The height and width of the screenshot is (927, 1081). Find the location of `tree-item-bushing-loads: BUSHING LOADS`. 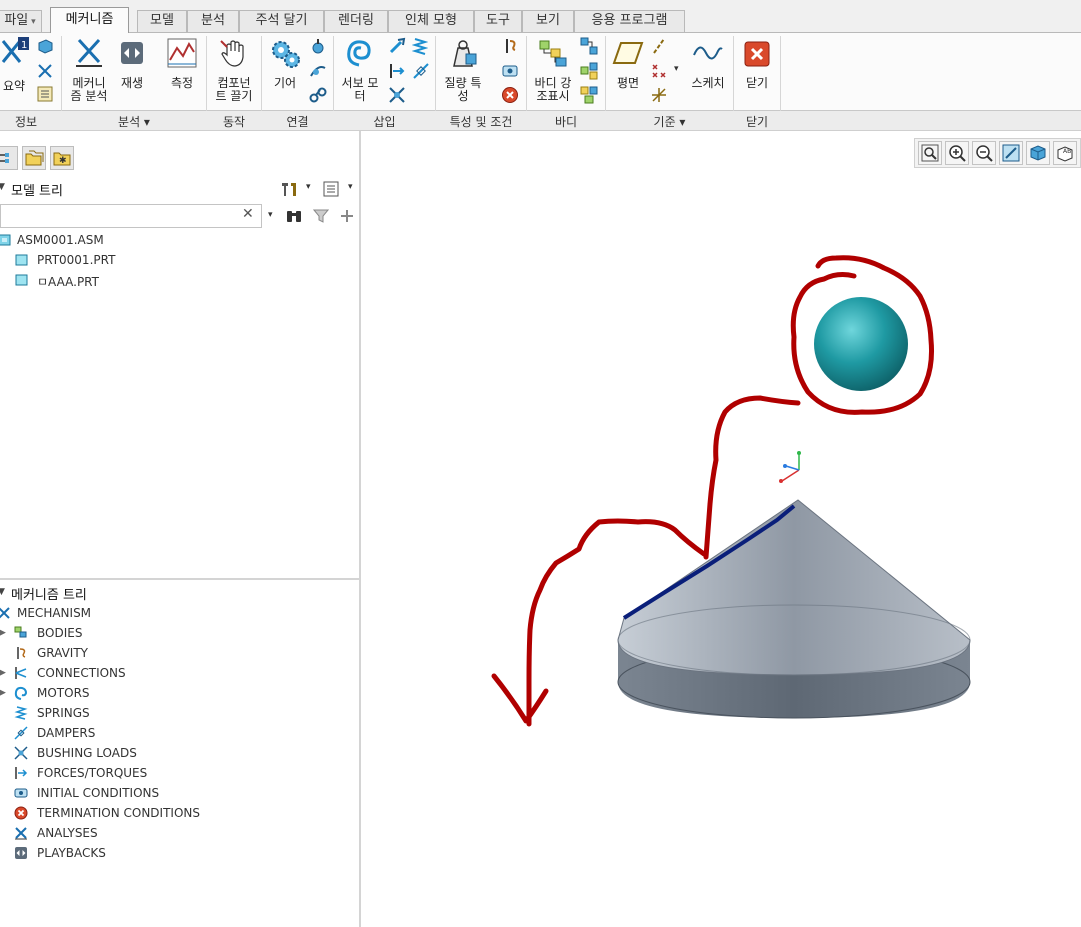

tree-item-bushing-loads: BUSHING LOADS is located at coordinates (87, 753).